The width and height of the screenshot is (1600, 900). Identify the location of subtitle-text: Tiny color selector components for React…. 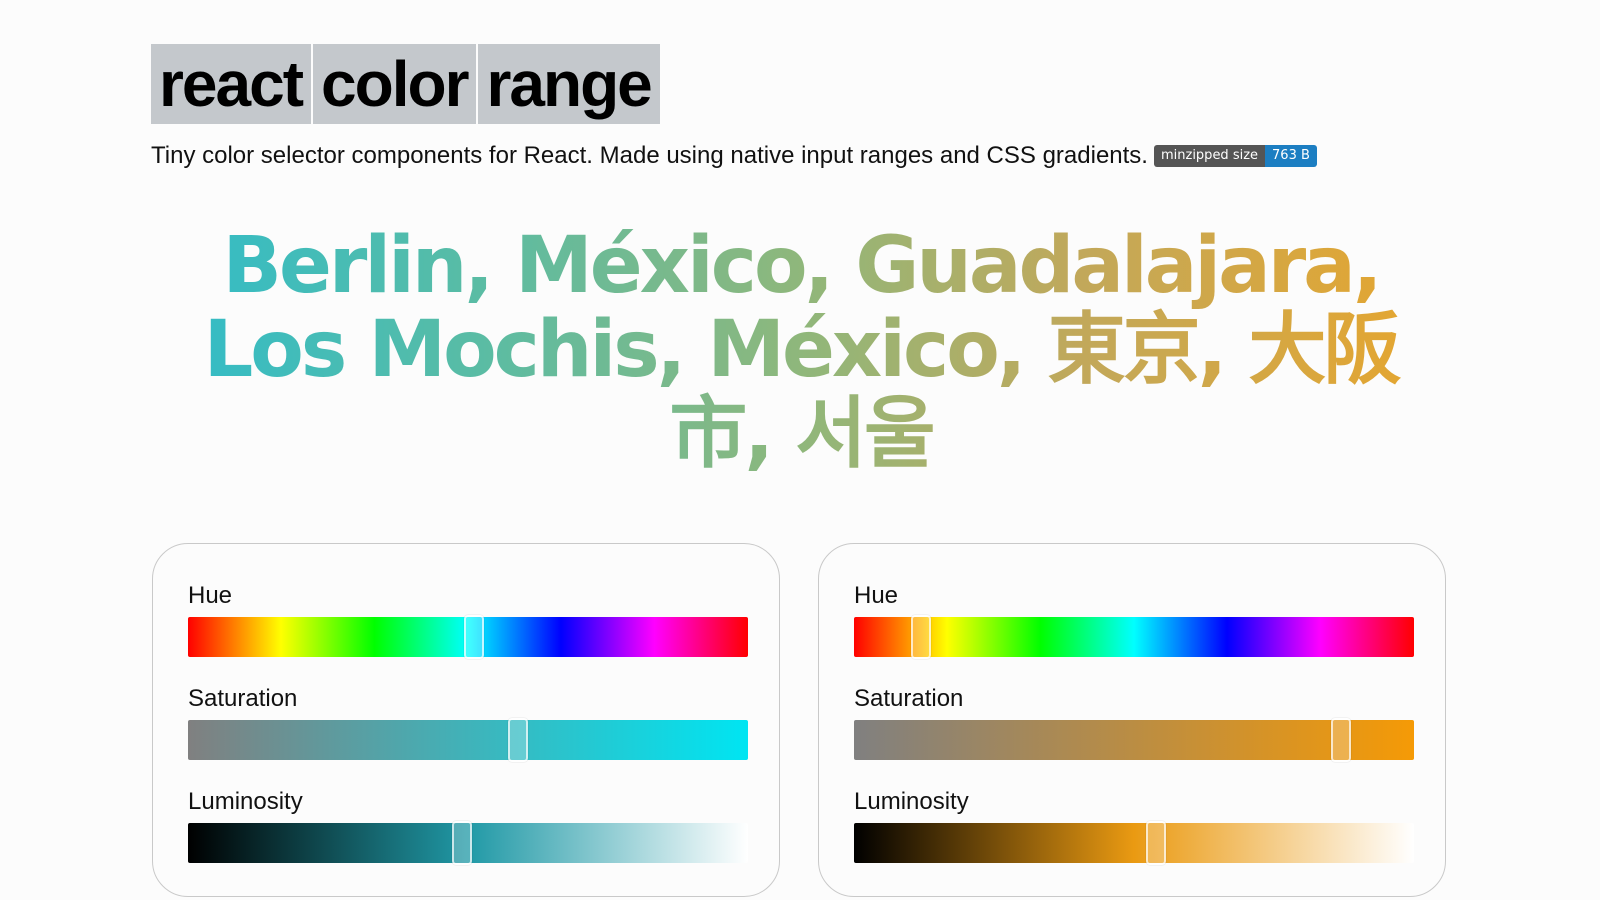
(649, 155).